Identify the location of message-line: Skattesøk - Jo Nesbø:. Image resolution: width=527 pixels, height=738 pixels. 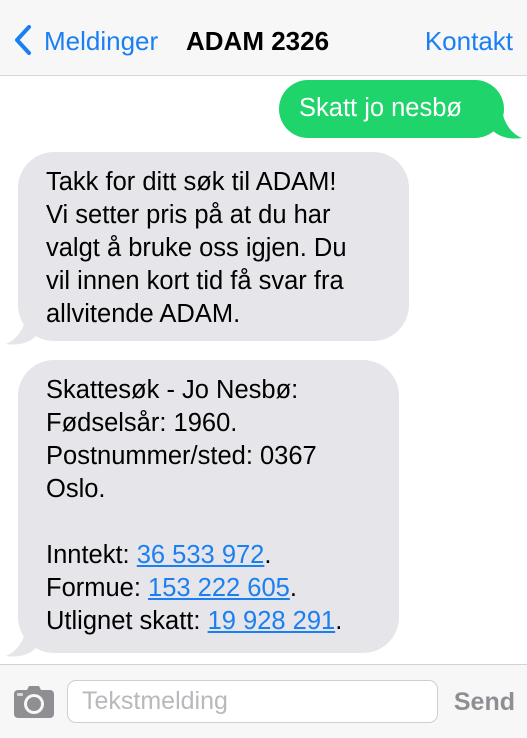
(172, 390).